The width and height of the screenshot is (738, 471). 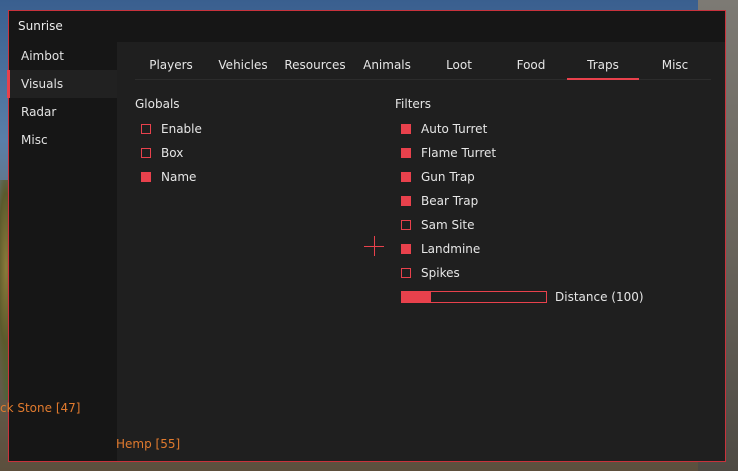 I want to click on esp-label-hemp: Hemp [55], so click(x=148, y=444).